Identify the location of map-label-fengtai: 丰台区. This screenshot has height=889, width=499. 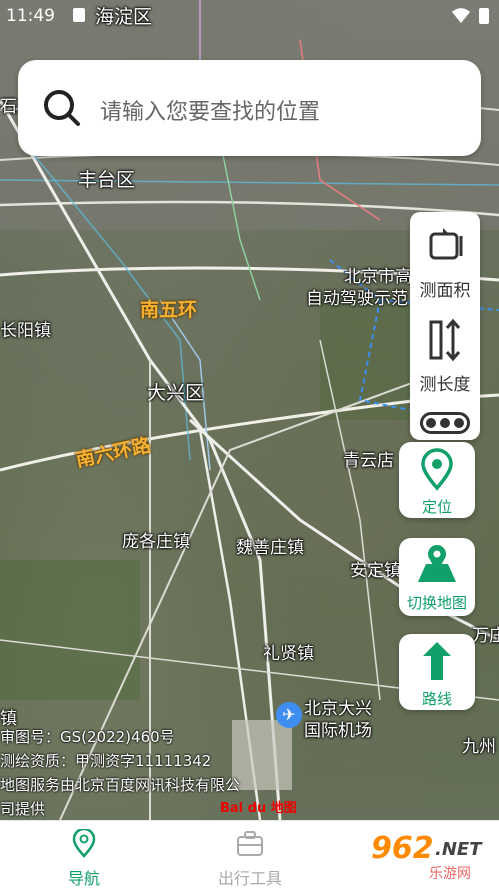
(107, 180).